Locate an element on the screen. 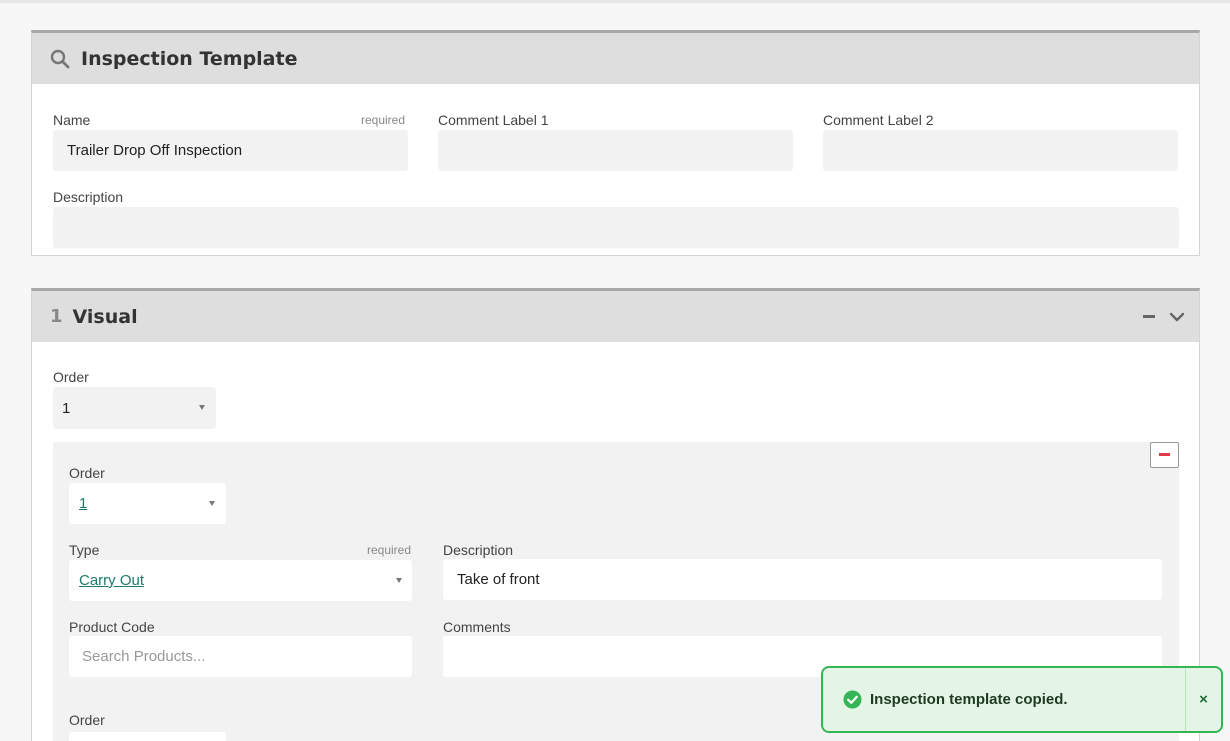 The height and width of the screenshot is (741, 1230). comment-label-2-input is located at coordinates (1000, 150).